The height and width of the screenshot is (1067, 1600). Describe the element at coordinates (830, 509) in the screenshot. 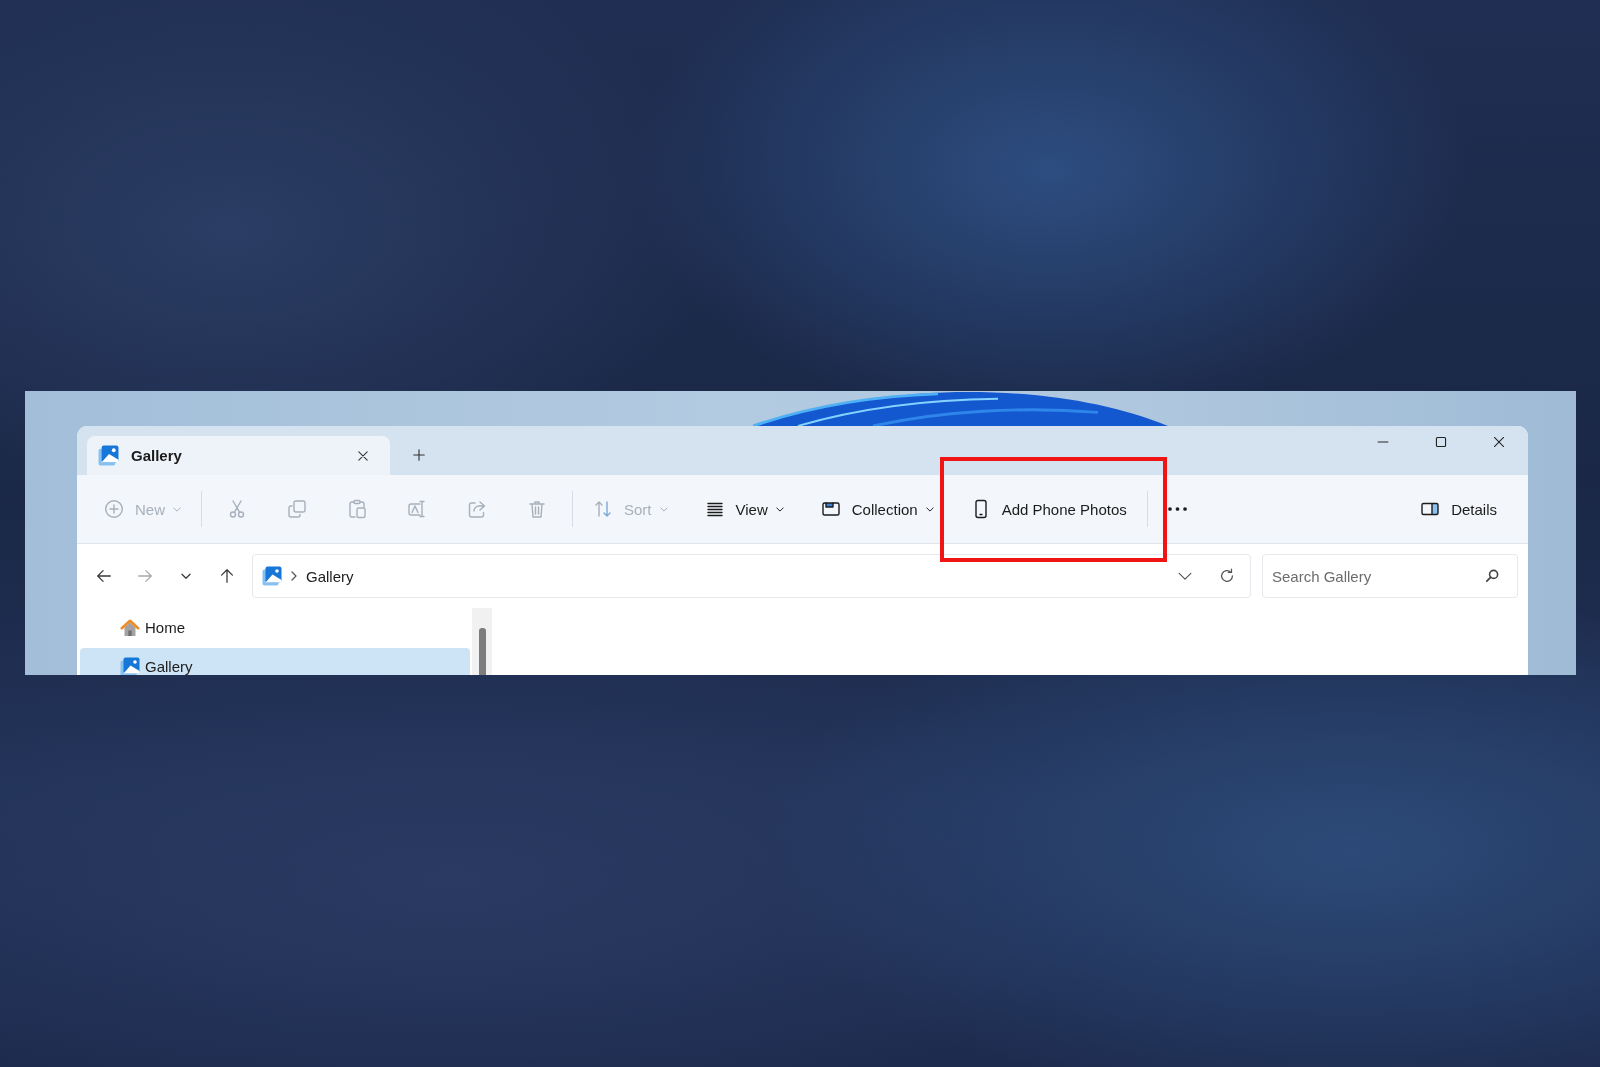

I see `panel-icon` at that location.